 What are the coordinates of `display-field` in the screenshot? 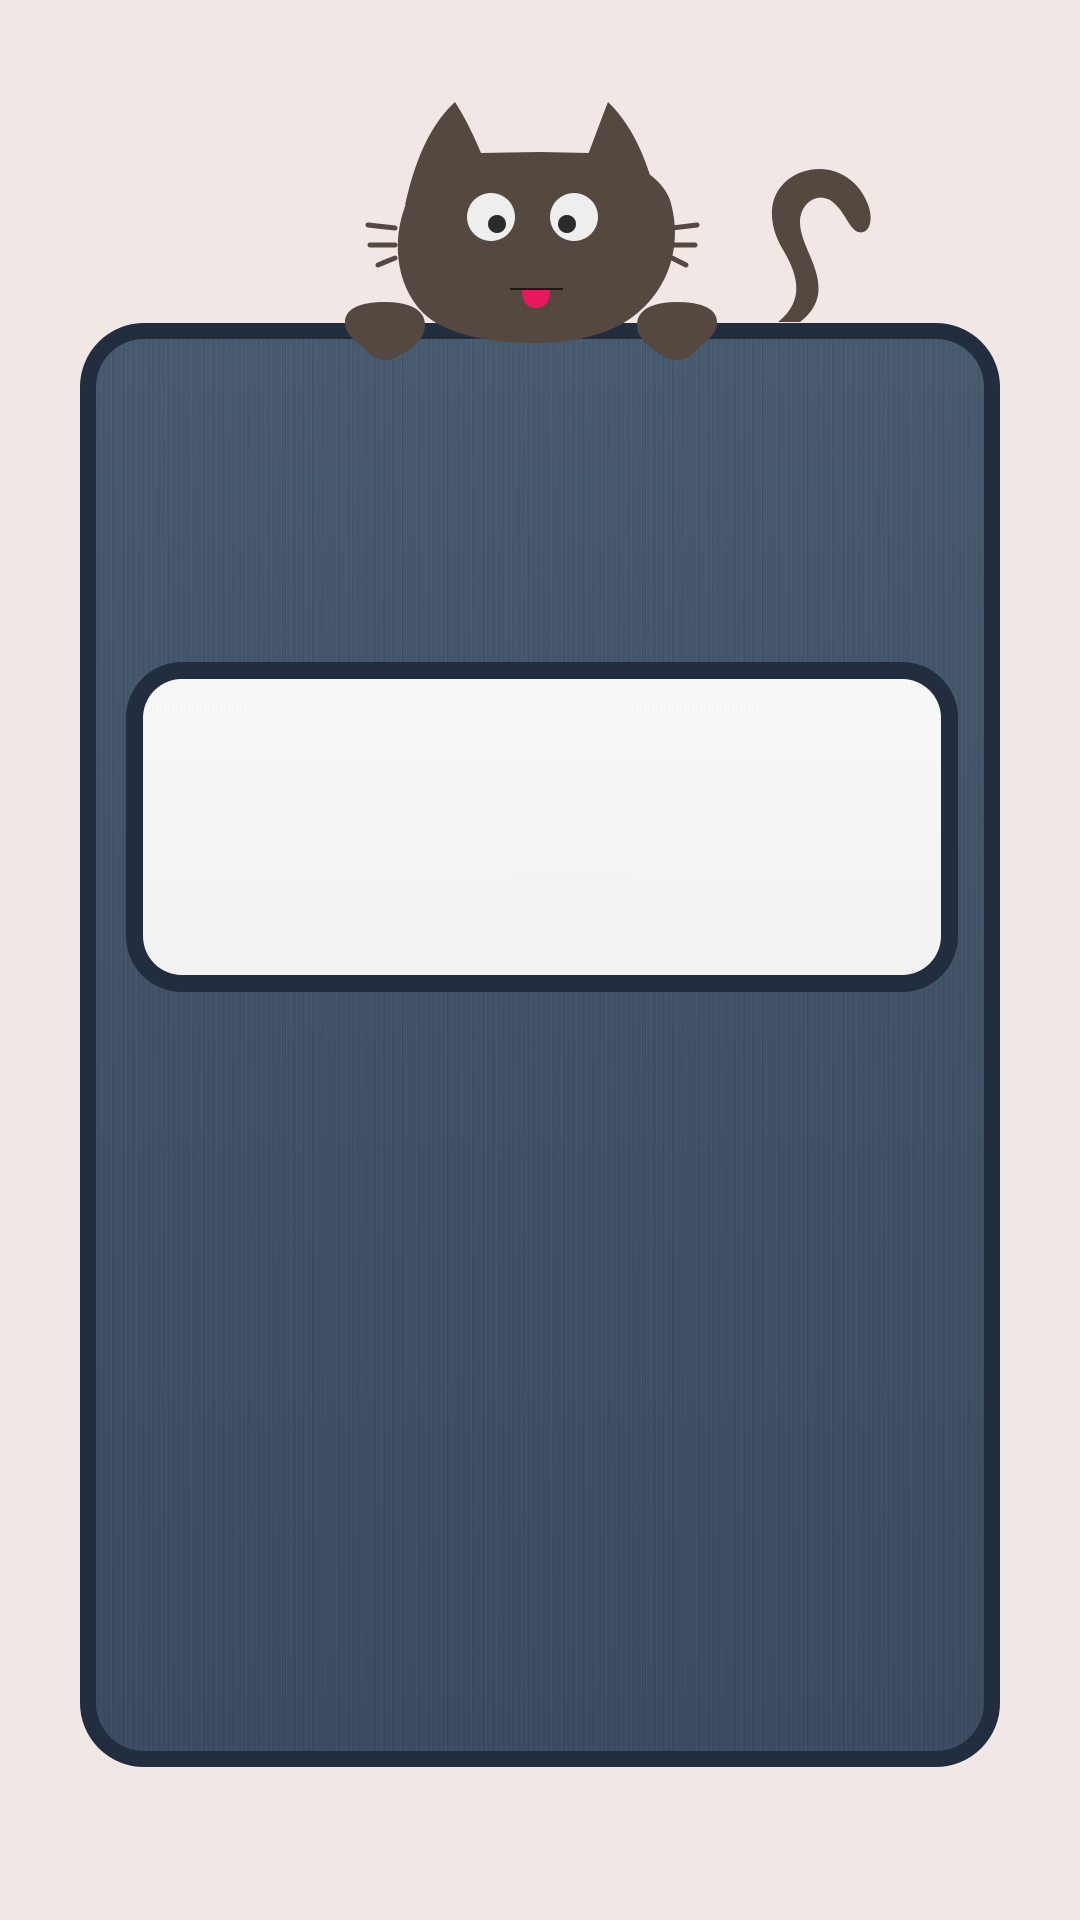 It's located at (542, 827).